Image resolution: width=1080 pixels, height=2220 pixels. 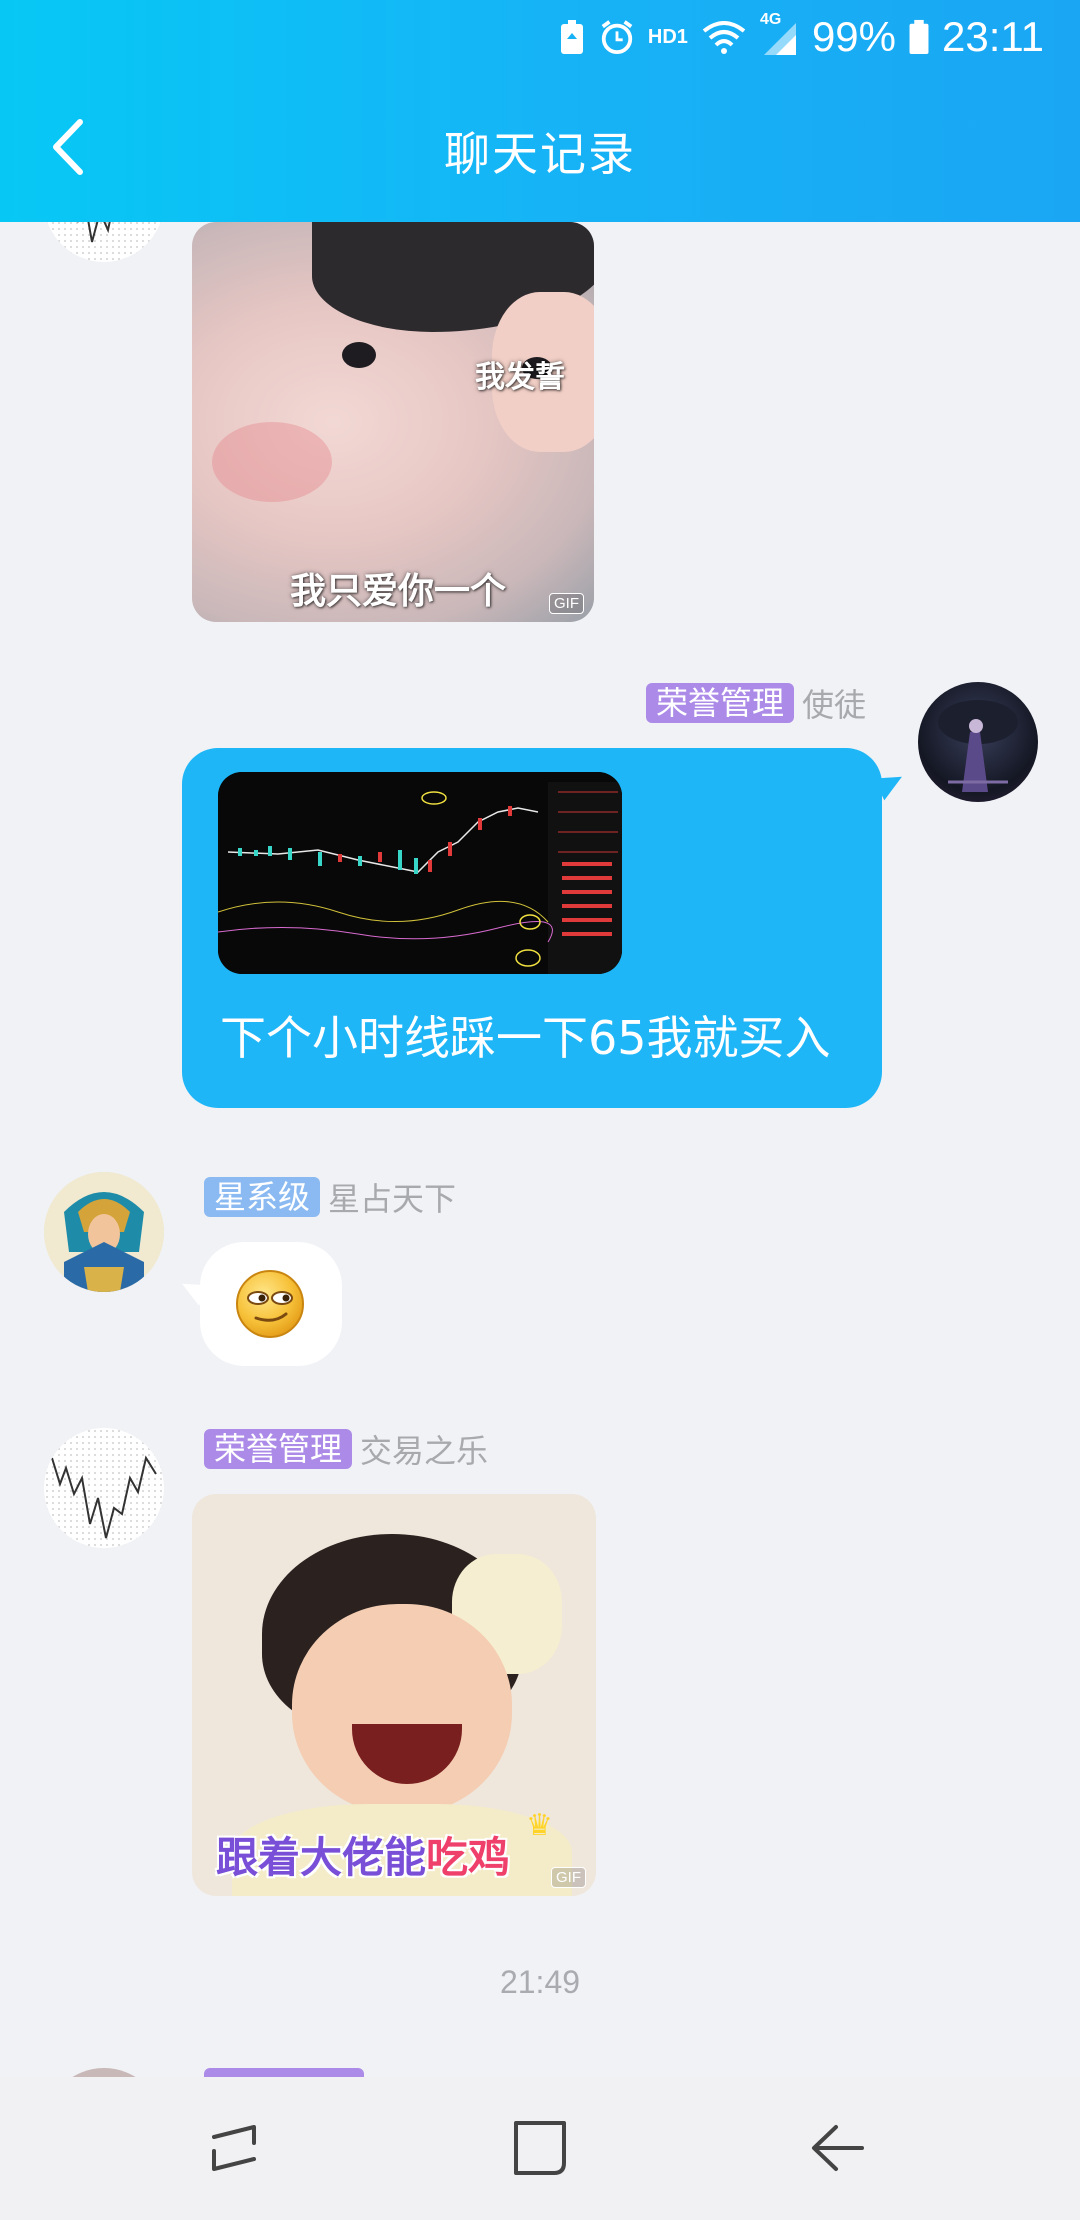 I want to click on back-icon, so click(x=840, y=2148).